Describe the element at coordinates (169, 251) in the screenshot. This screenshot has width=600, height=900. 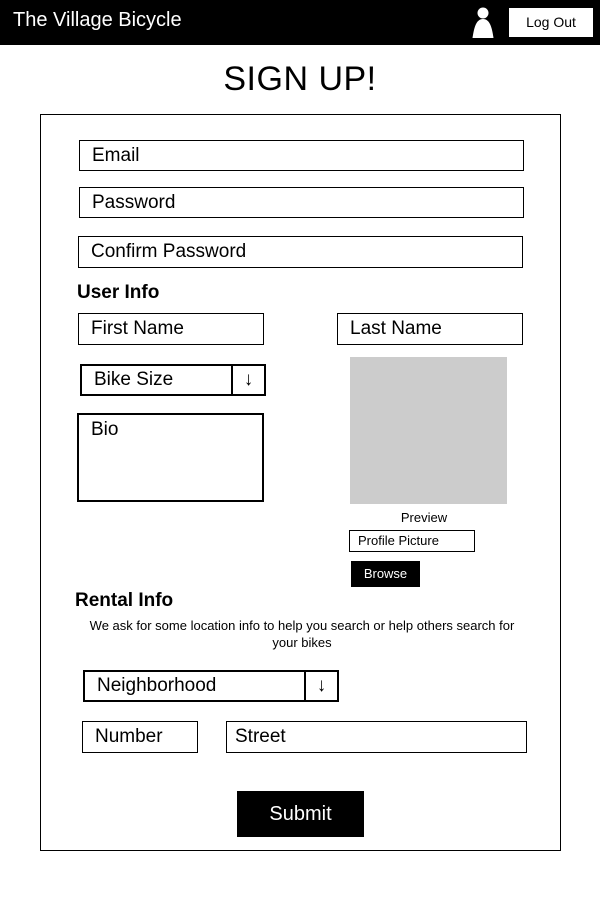
I see `confirm-password-placeholder: Confirm Password` at that location.